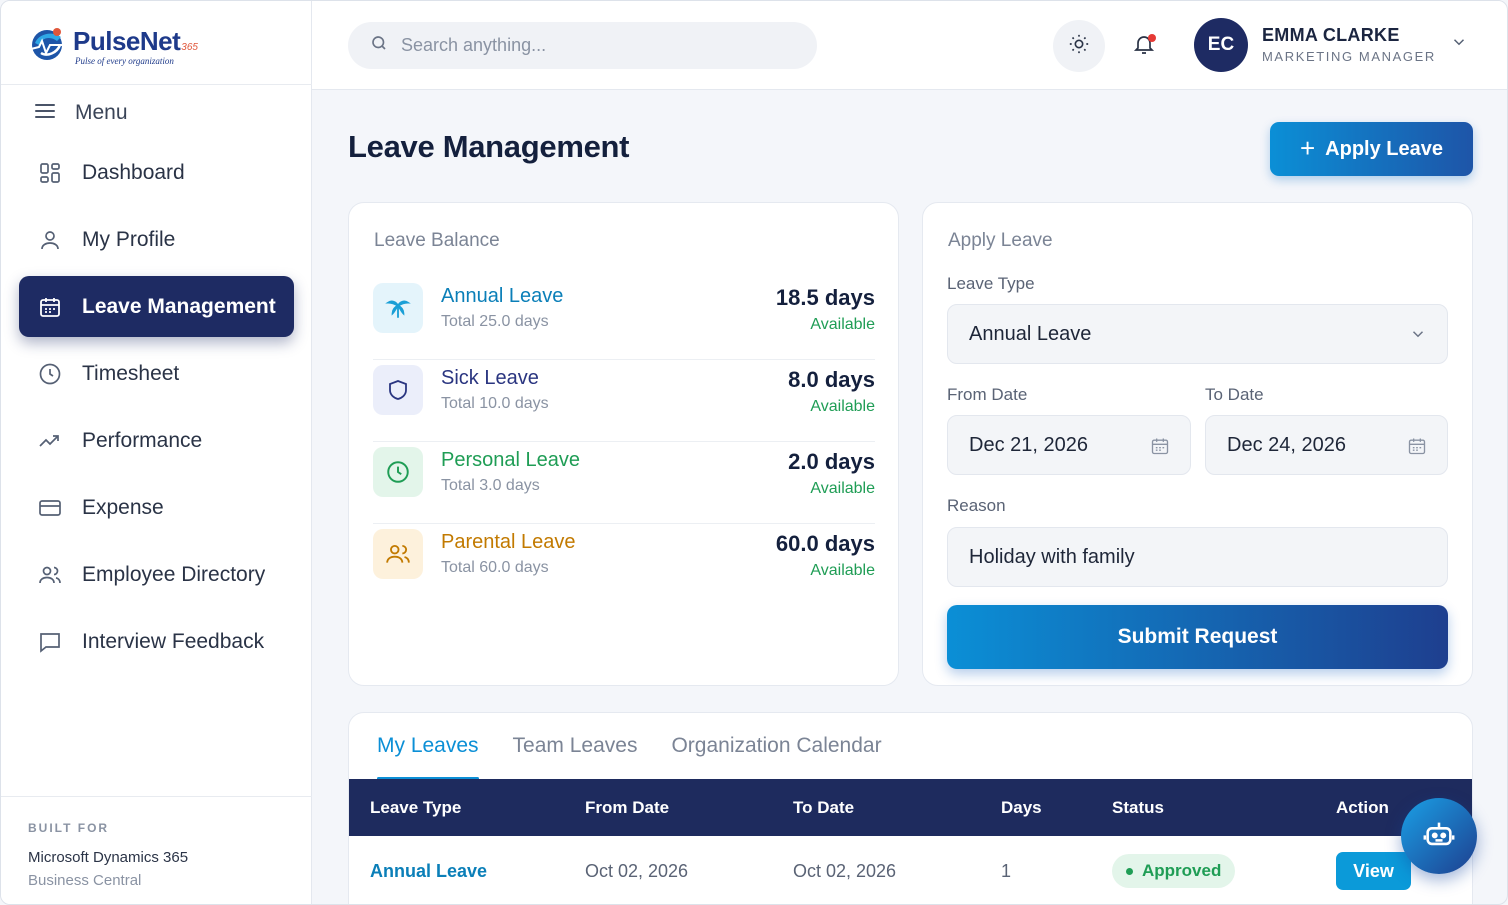  Describe the element at coordinates (495, 321) in the screenshot. I see `leave-type-total: Total 25.0 days` at that location.